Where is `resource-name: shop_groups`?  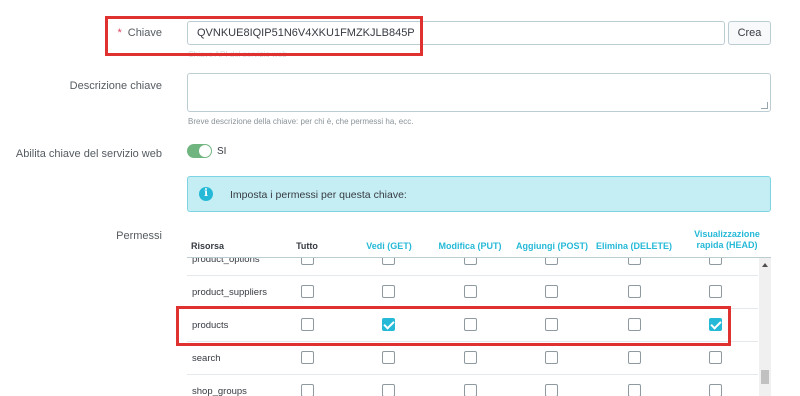
resource-name: shop_groups is located at coordinates (219, 391).